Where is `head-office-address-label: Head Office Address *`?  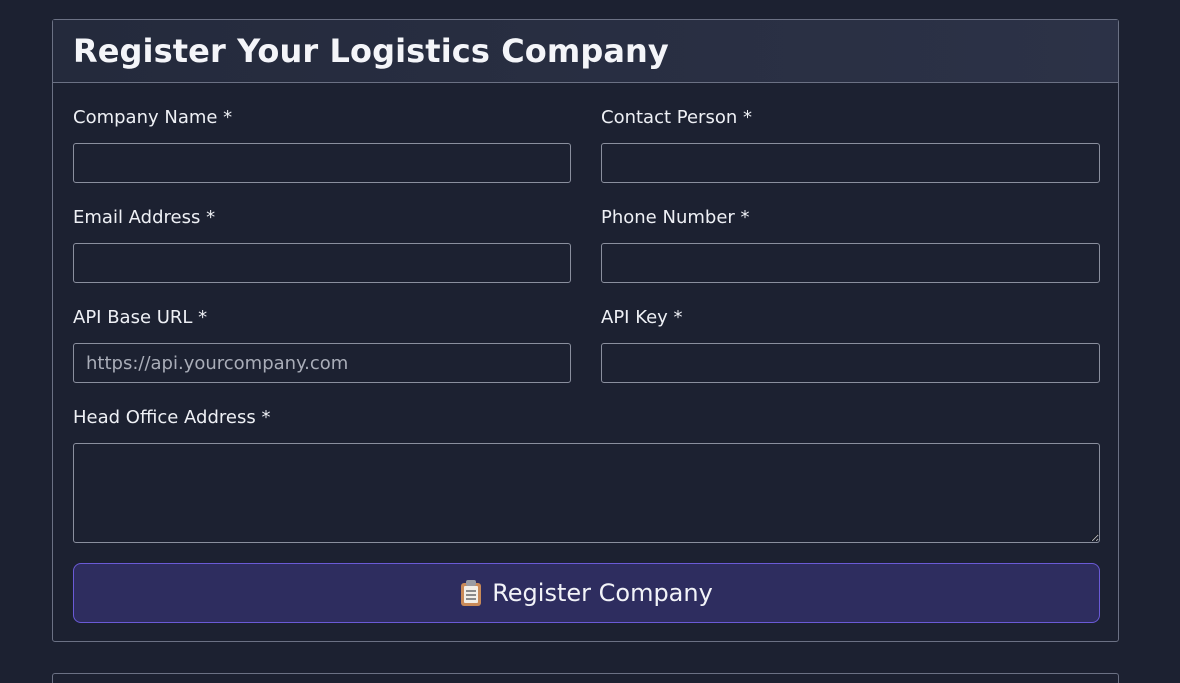 head-office-address-label: Head Office Address * is located at coordinates (172, 417).